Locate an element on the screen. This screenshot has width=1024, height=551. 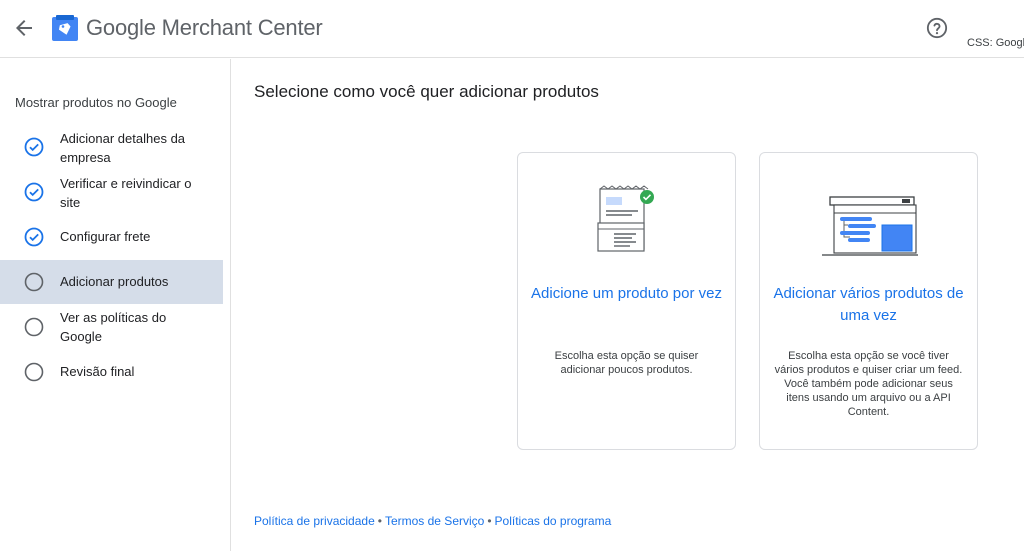
step-label: Adicionar detalhes da empresa is located at coordinates (123, 148).